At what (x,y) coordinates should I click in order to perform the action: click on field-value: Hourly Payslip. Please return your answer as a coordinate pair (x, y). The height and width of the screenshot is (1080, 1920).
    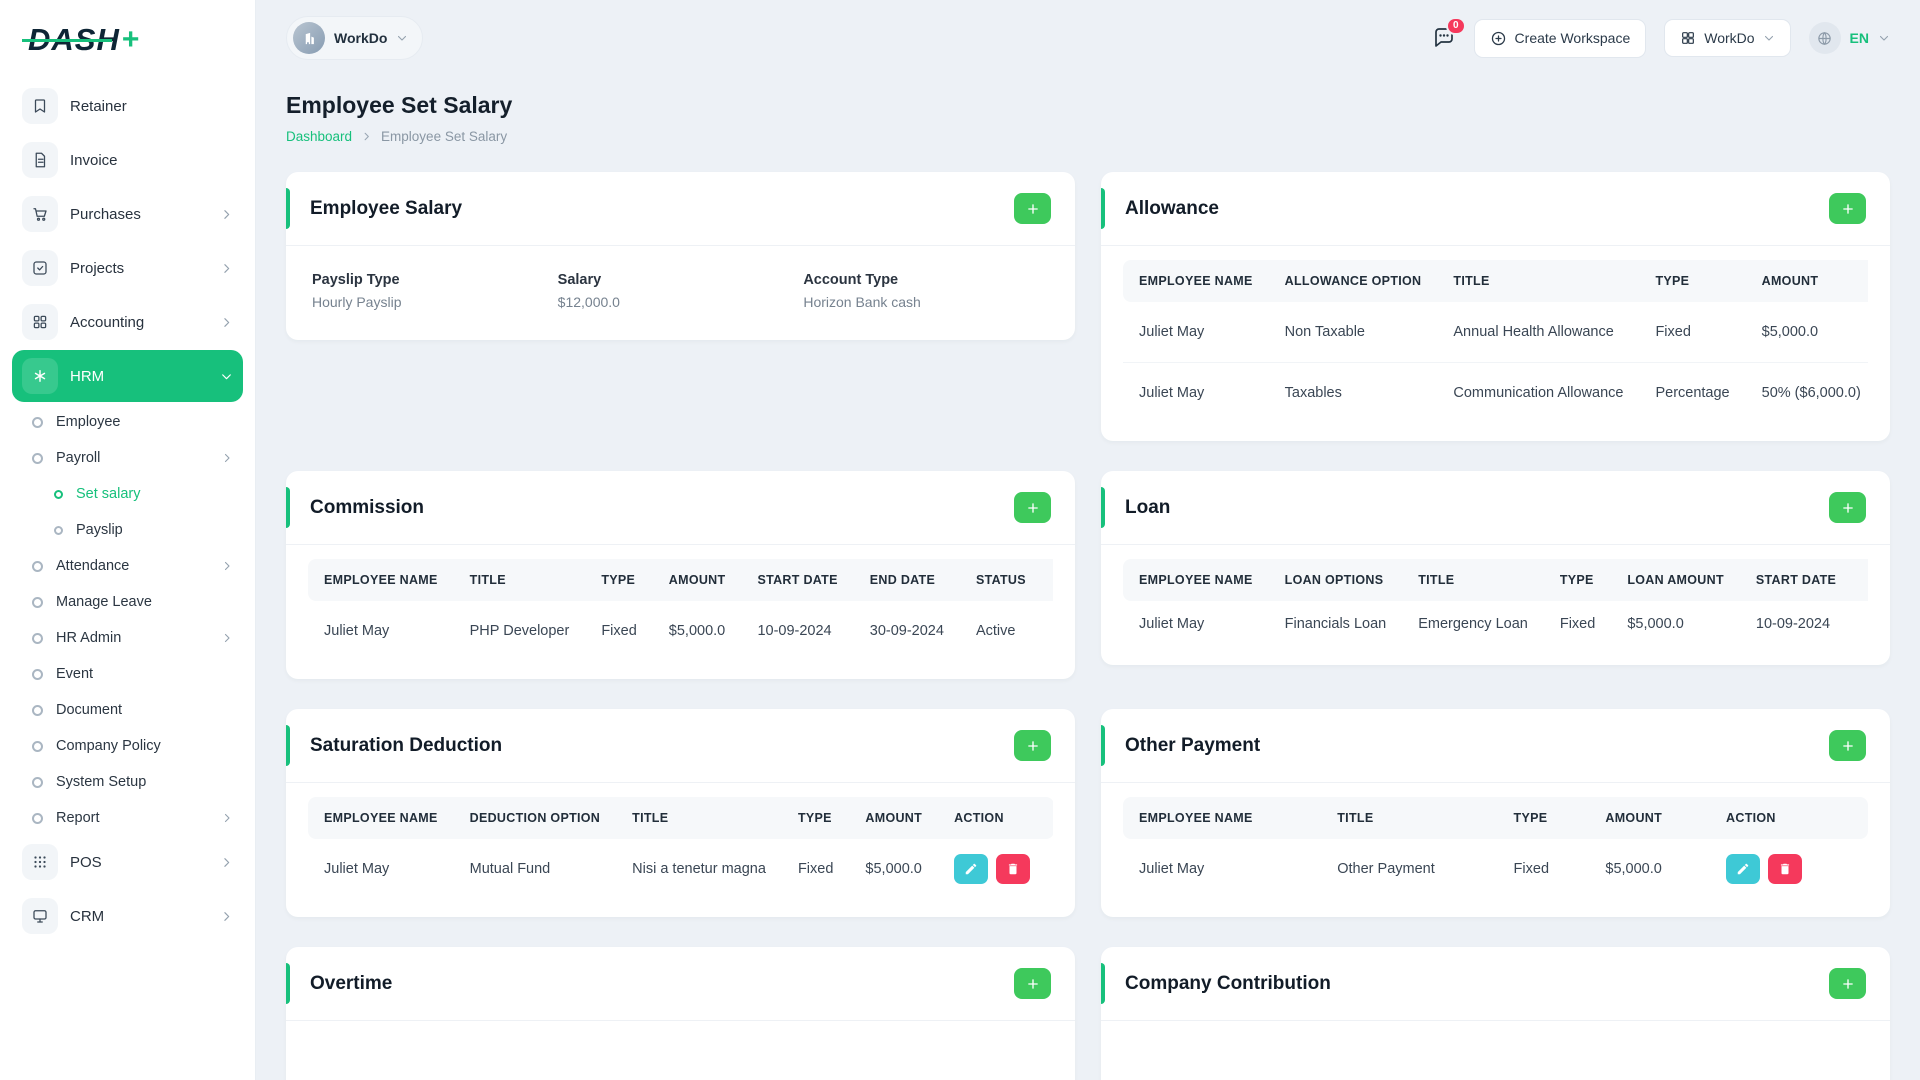
    Looking at the image, I should click on (357, 302).